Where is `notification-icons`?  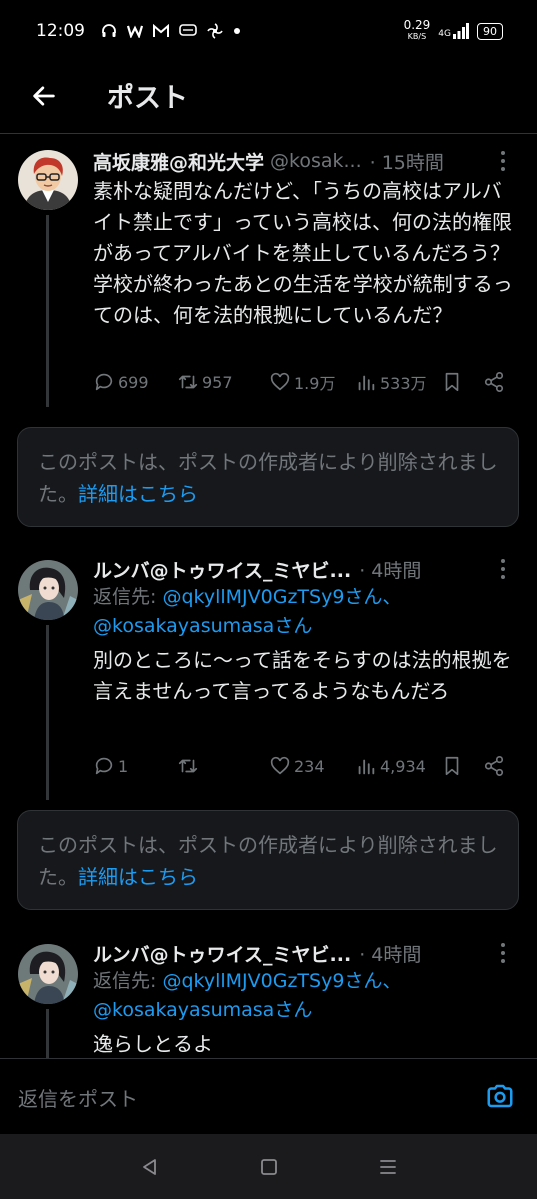
notification-icons is located at coordinates (171, 31).